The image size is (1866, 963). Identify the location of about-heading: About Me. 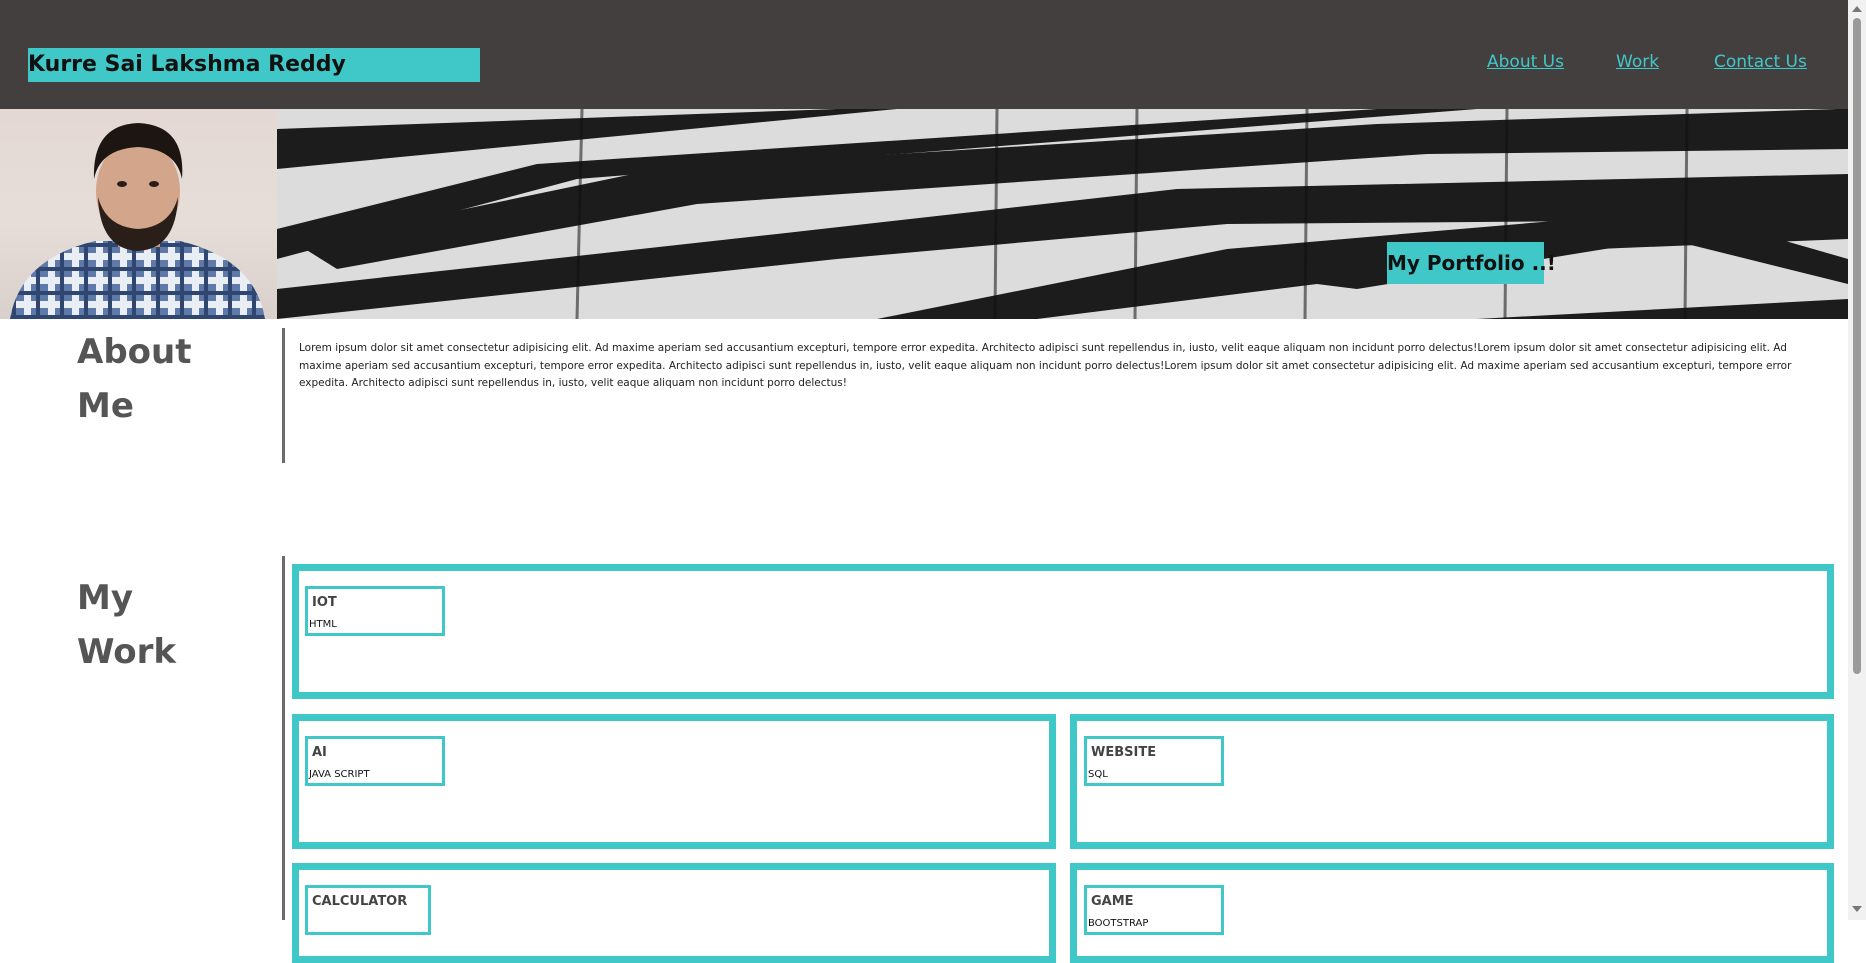
(147, 379).